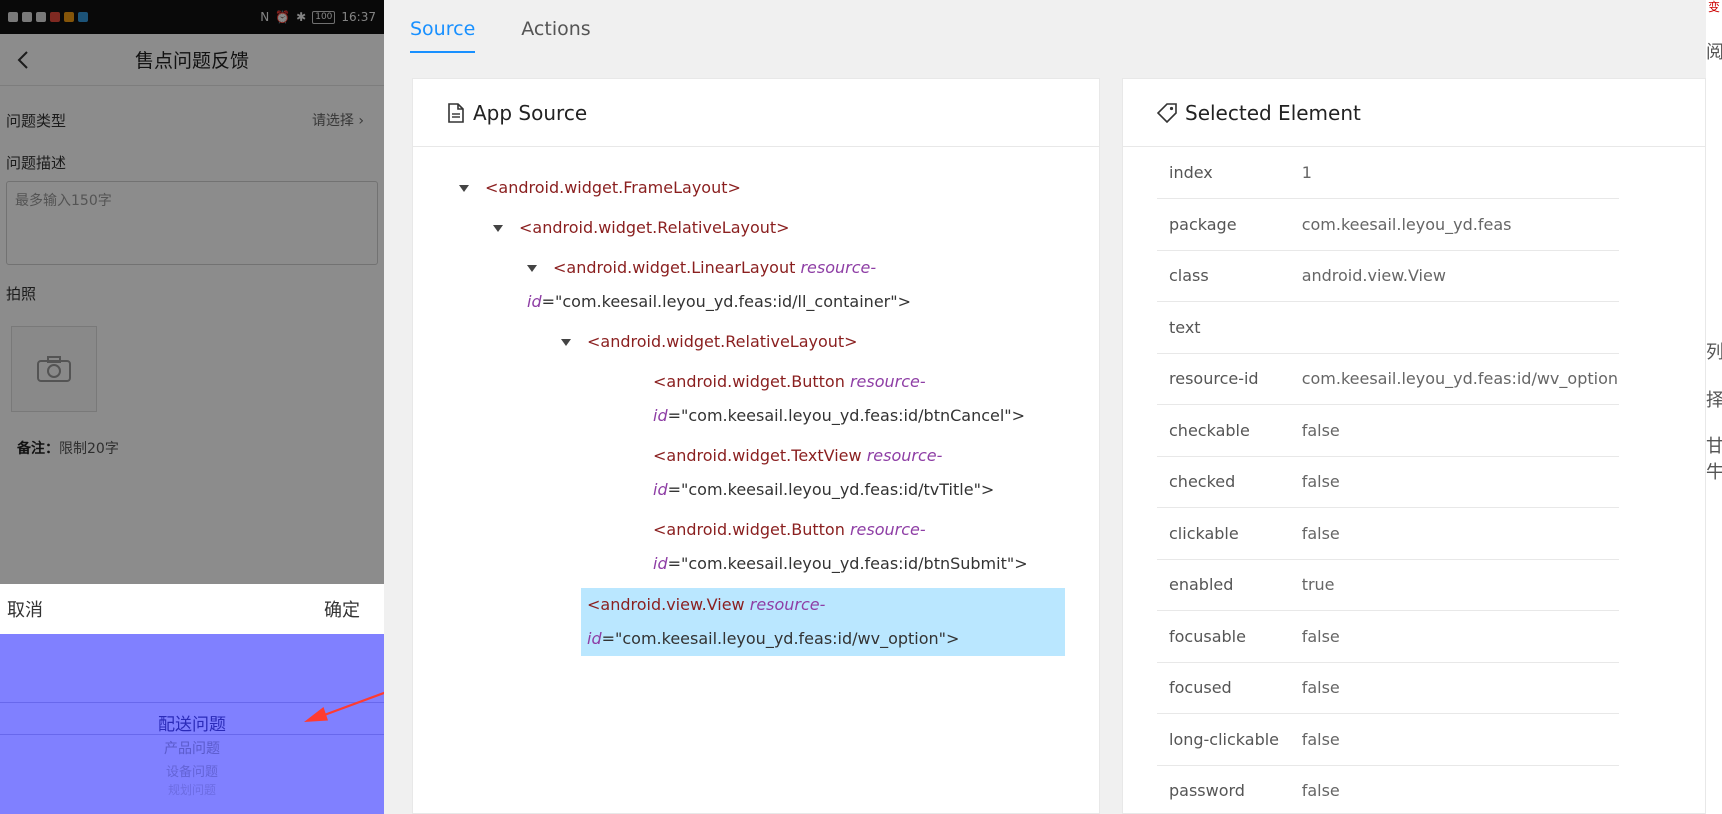 The image size is (1722, 814). What do you see at coordinates (1388, 533) in the screenshot?
I see `table-row: clickable false` at bounding box center [1388, 533].